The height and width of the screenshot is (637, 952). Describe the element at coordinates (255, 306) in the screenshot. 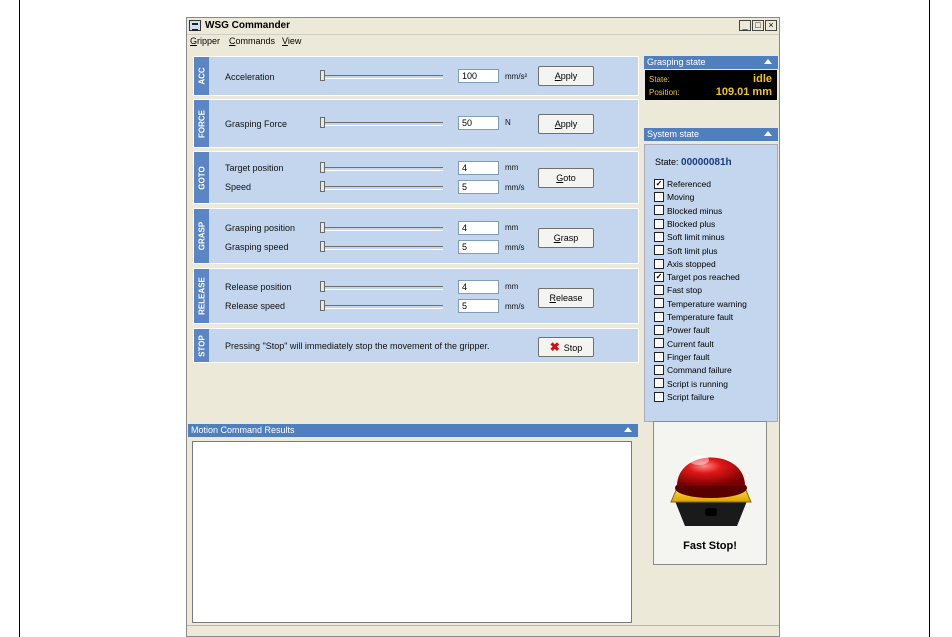

I see `release-speed-label: Release speed` at that location.